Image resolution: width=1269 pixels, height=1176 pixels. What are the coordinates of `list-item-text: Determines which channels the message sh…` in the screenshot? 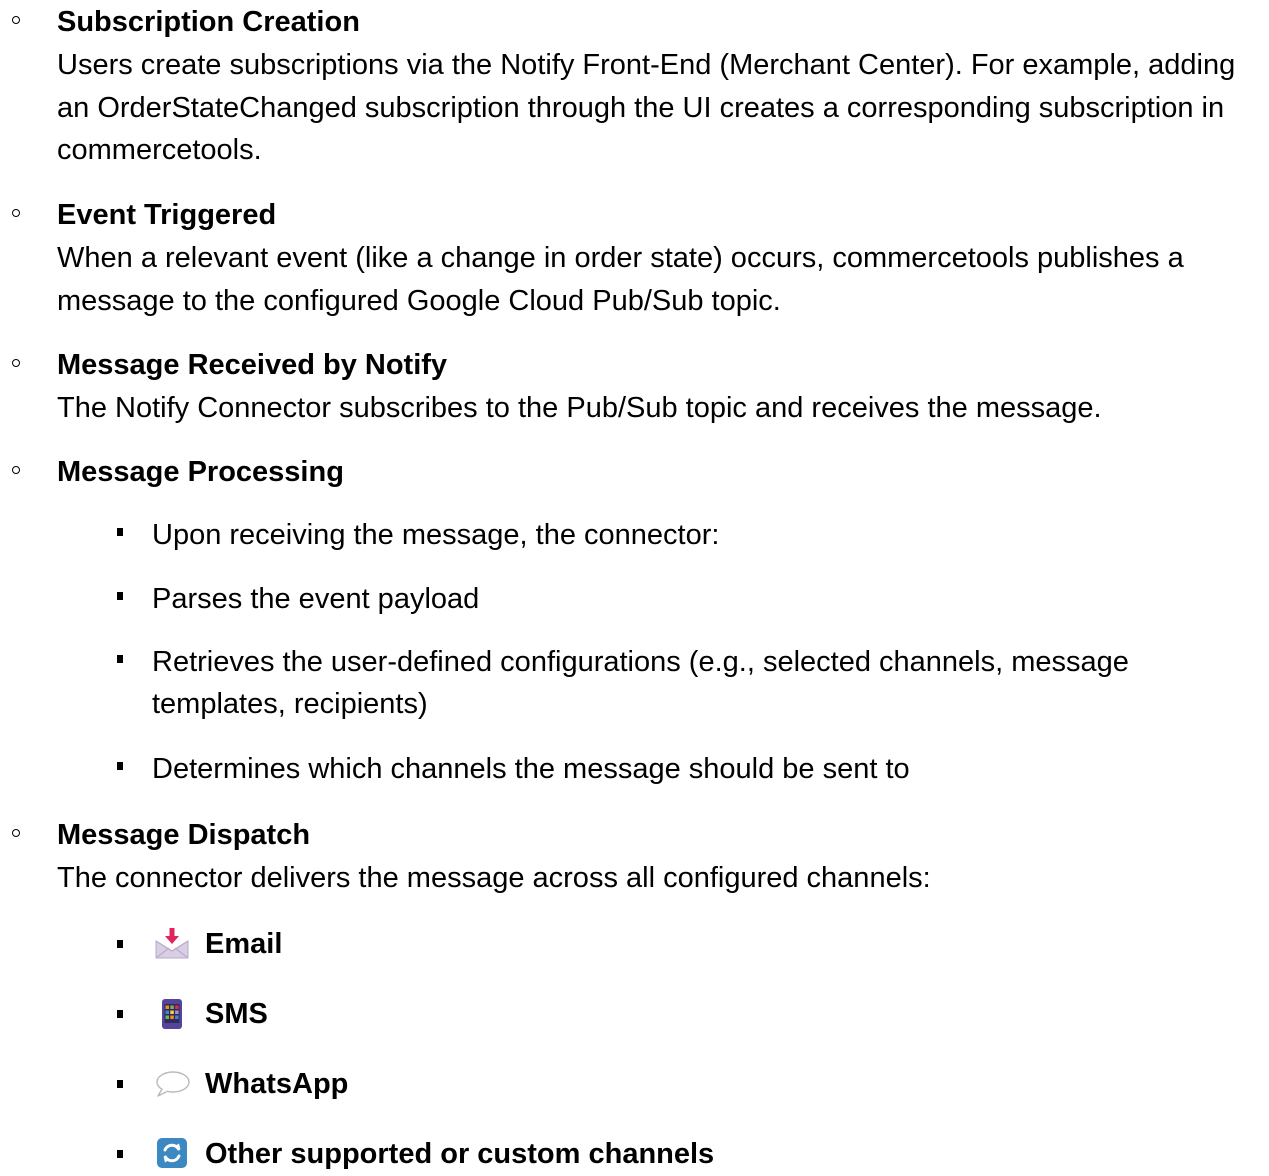 It's located at (531, 769).